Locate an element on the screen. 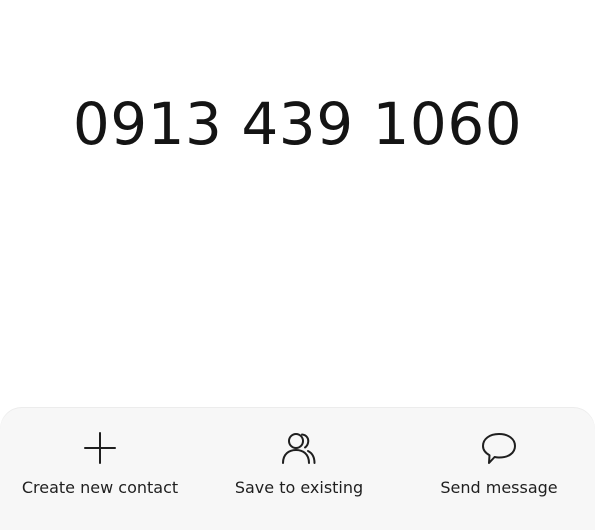 This screenshot has width=595, height=530. create-new-contact-label: Create new contact is located at coordinates (100, 487).